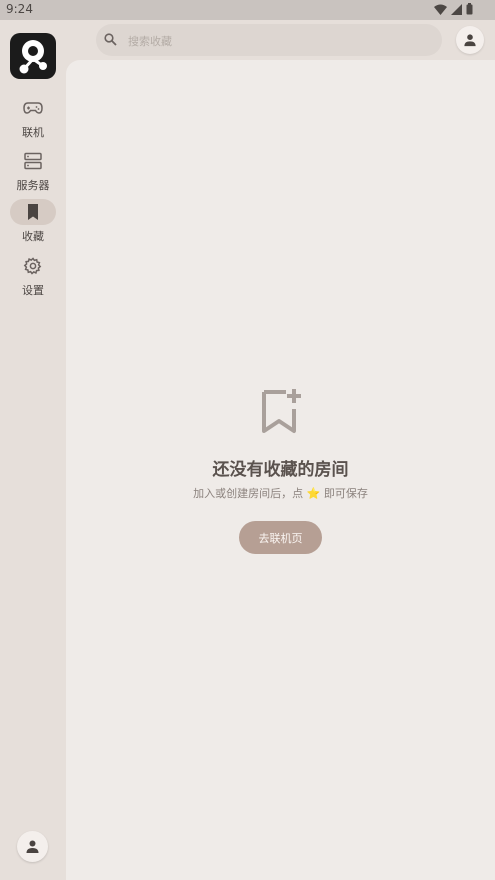 This screenshot has height=880, width=495. Describe the element at coordinates (19, 9) in the screenshot. I see `status-time: 9:24` at that location.